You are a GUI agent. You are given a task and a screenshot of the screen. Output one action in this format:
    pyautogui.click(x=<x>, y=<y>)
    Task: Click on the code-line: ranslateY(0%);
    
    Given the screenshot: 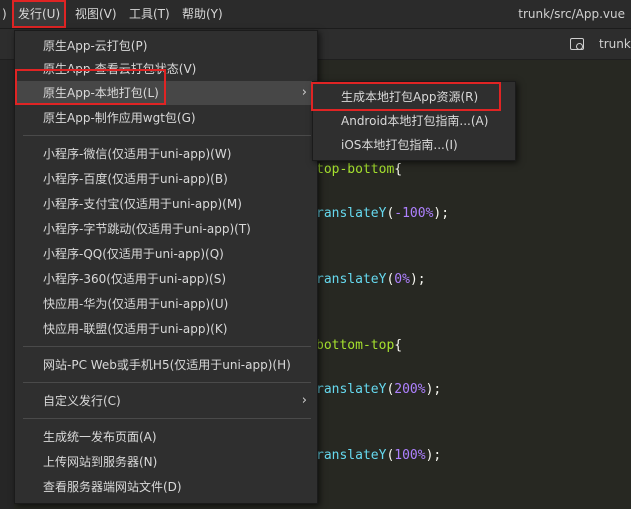 What is the action you would take?
    pyautogui.click(x=371, y=279)
    